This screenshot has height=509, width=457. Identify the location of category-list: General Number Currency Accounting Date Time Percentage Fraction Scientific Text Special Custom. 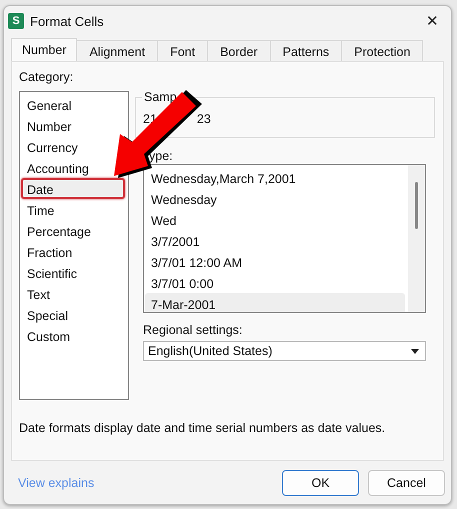
(74, 245).